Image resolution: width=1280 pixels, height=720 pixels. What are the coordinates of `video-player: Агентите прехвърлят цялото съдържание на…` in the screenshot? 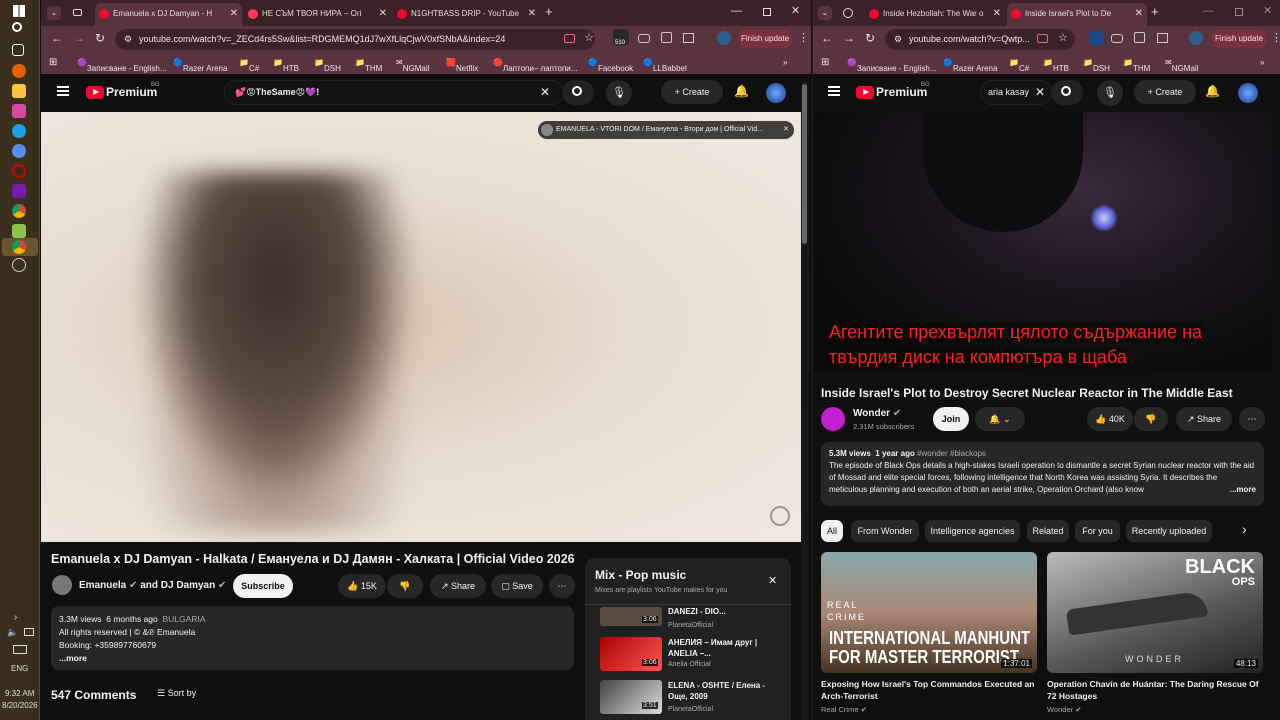 It's located at (1042, 242).